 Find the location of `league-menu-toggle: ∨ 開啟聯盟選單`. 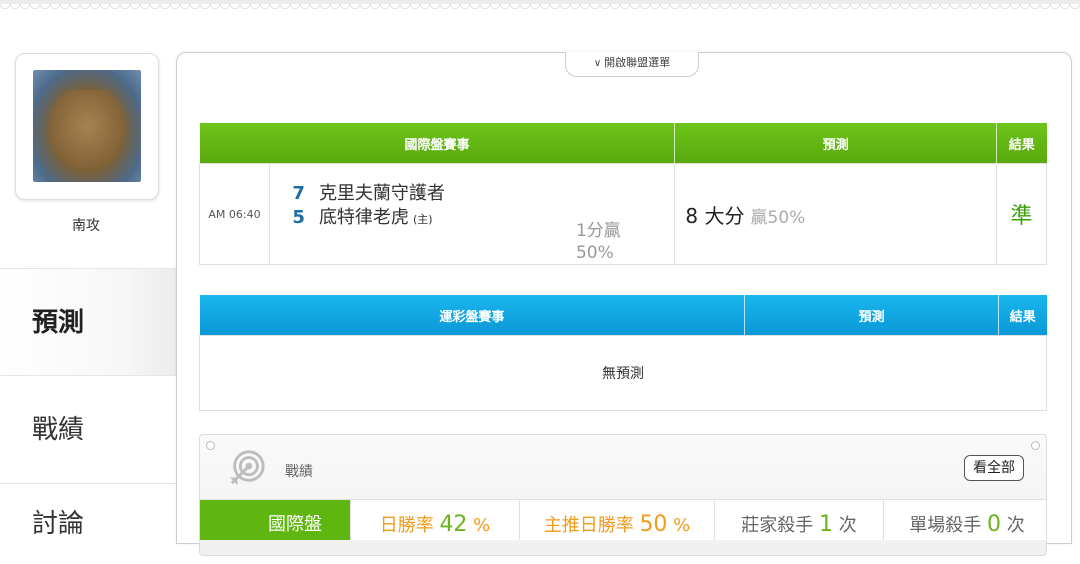

league-menu-toggle: ∨ 開啟聯盟選單 is located at coordinates (632, 64).